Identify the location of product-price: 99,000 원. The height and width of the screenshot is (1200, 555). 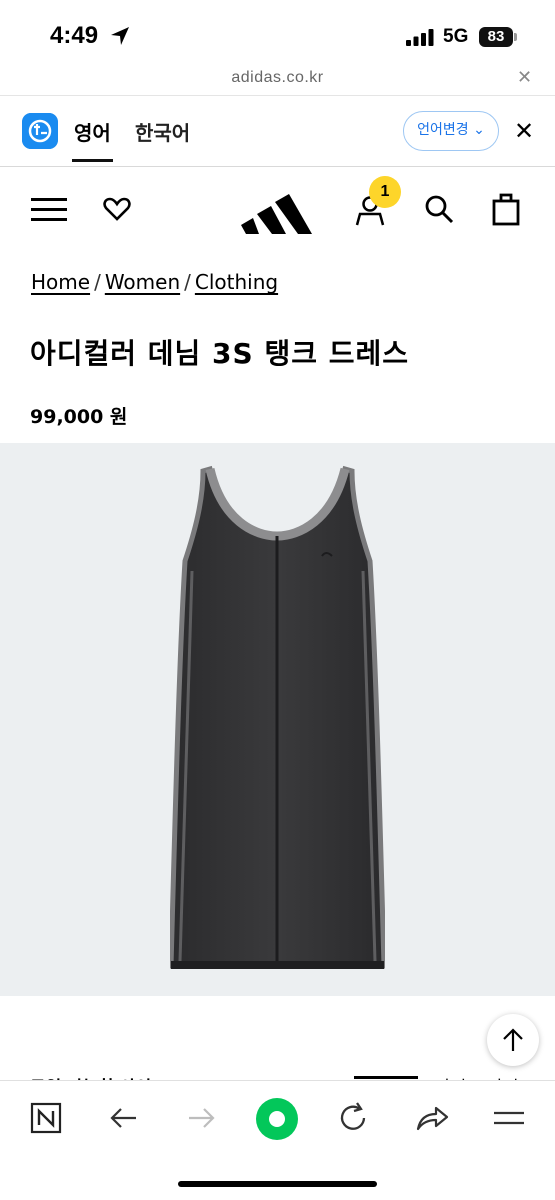
(79, 417).